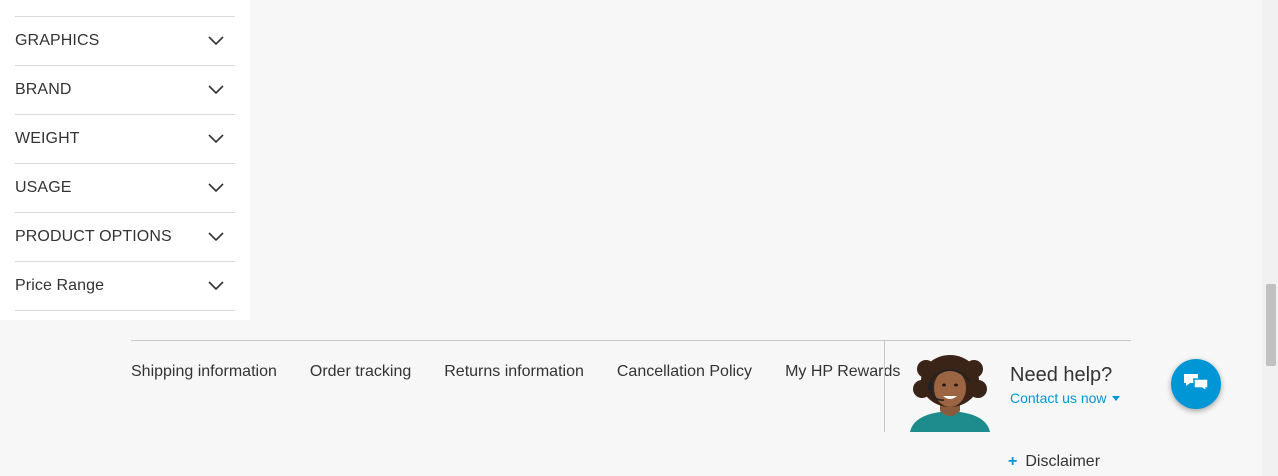 The width and height of the screenshot is (1278, 476). Describe the element at coordinates (125, 90) in the screenshot. I see `filter-brand: BRAND` at that location.